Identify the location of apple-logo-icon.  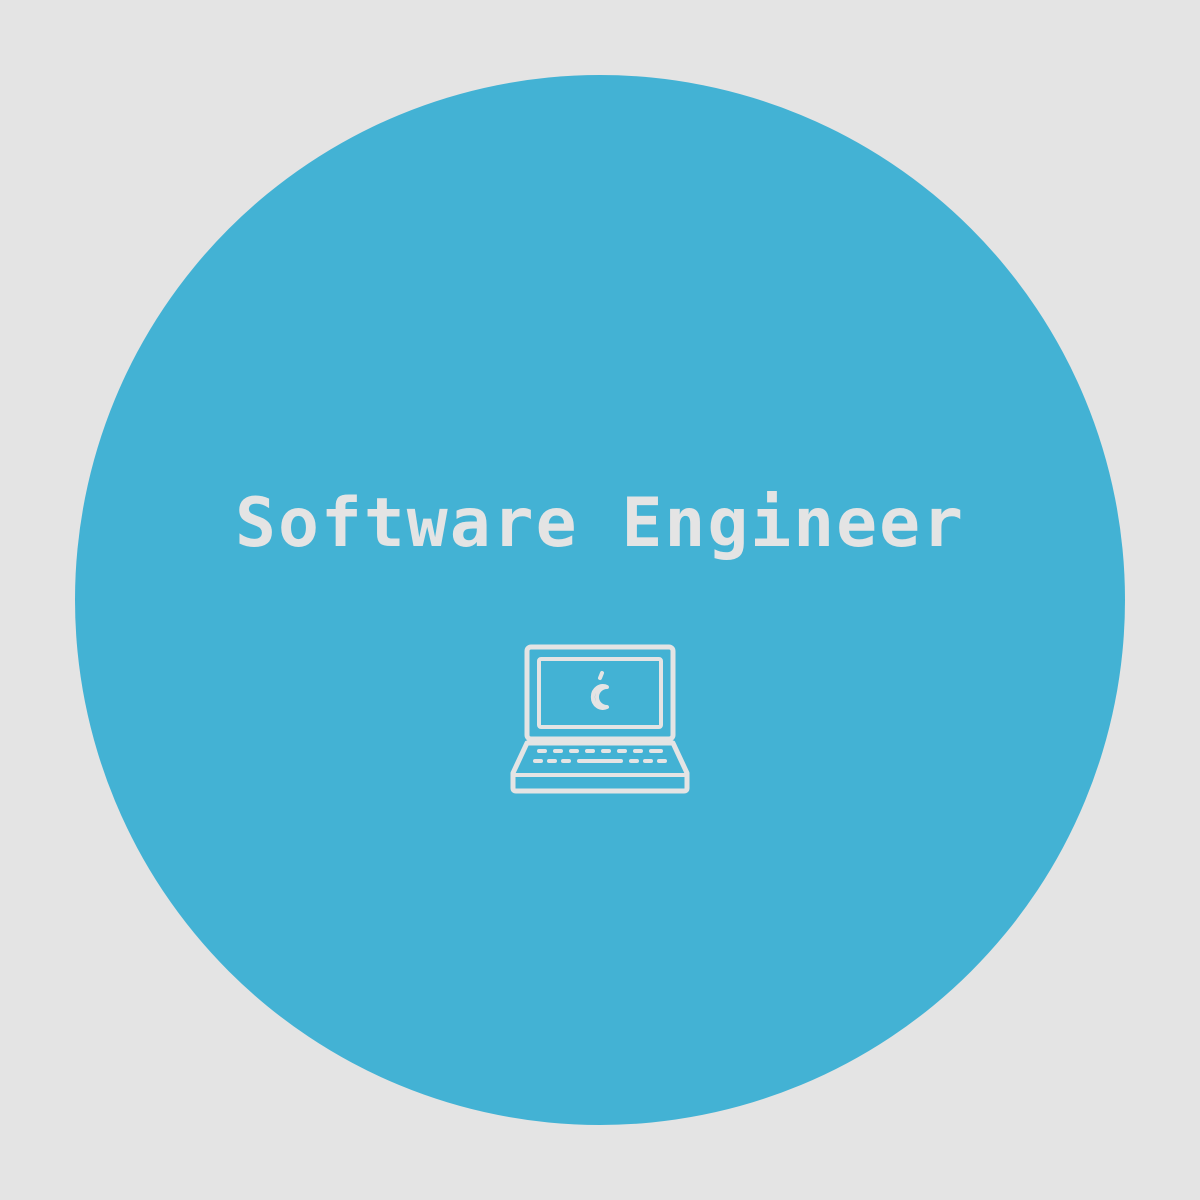
(599, 690).